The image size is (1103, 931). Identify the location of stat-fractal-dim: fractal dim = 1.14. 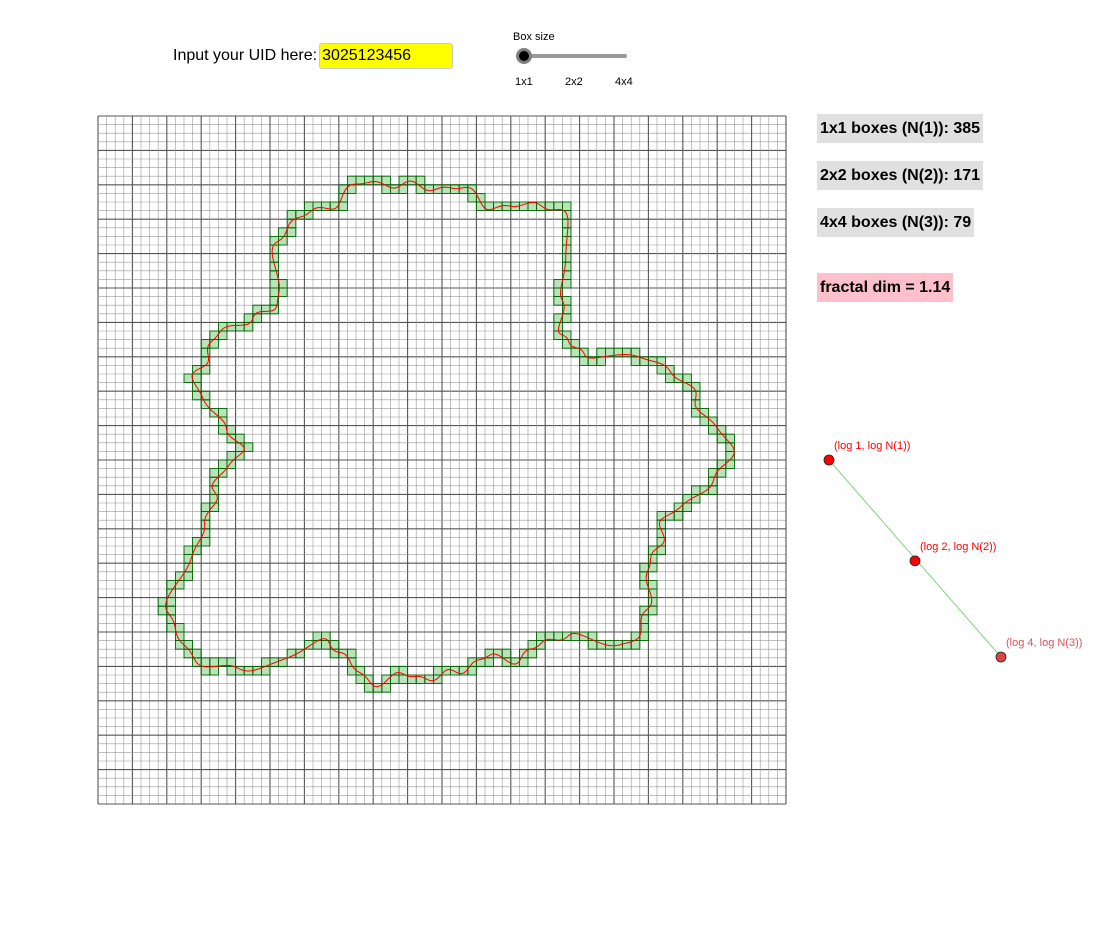
(885, 287).